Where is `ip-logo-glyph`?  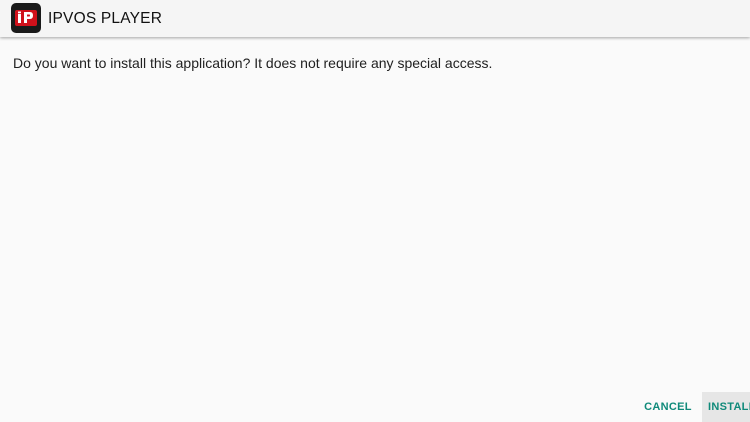 ip-logo-glyph is located at coordinates (26, 18).